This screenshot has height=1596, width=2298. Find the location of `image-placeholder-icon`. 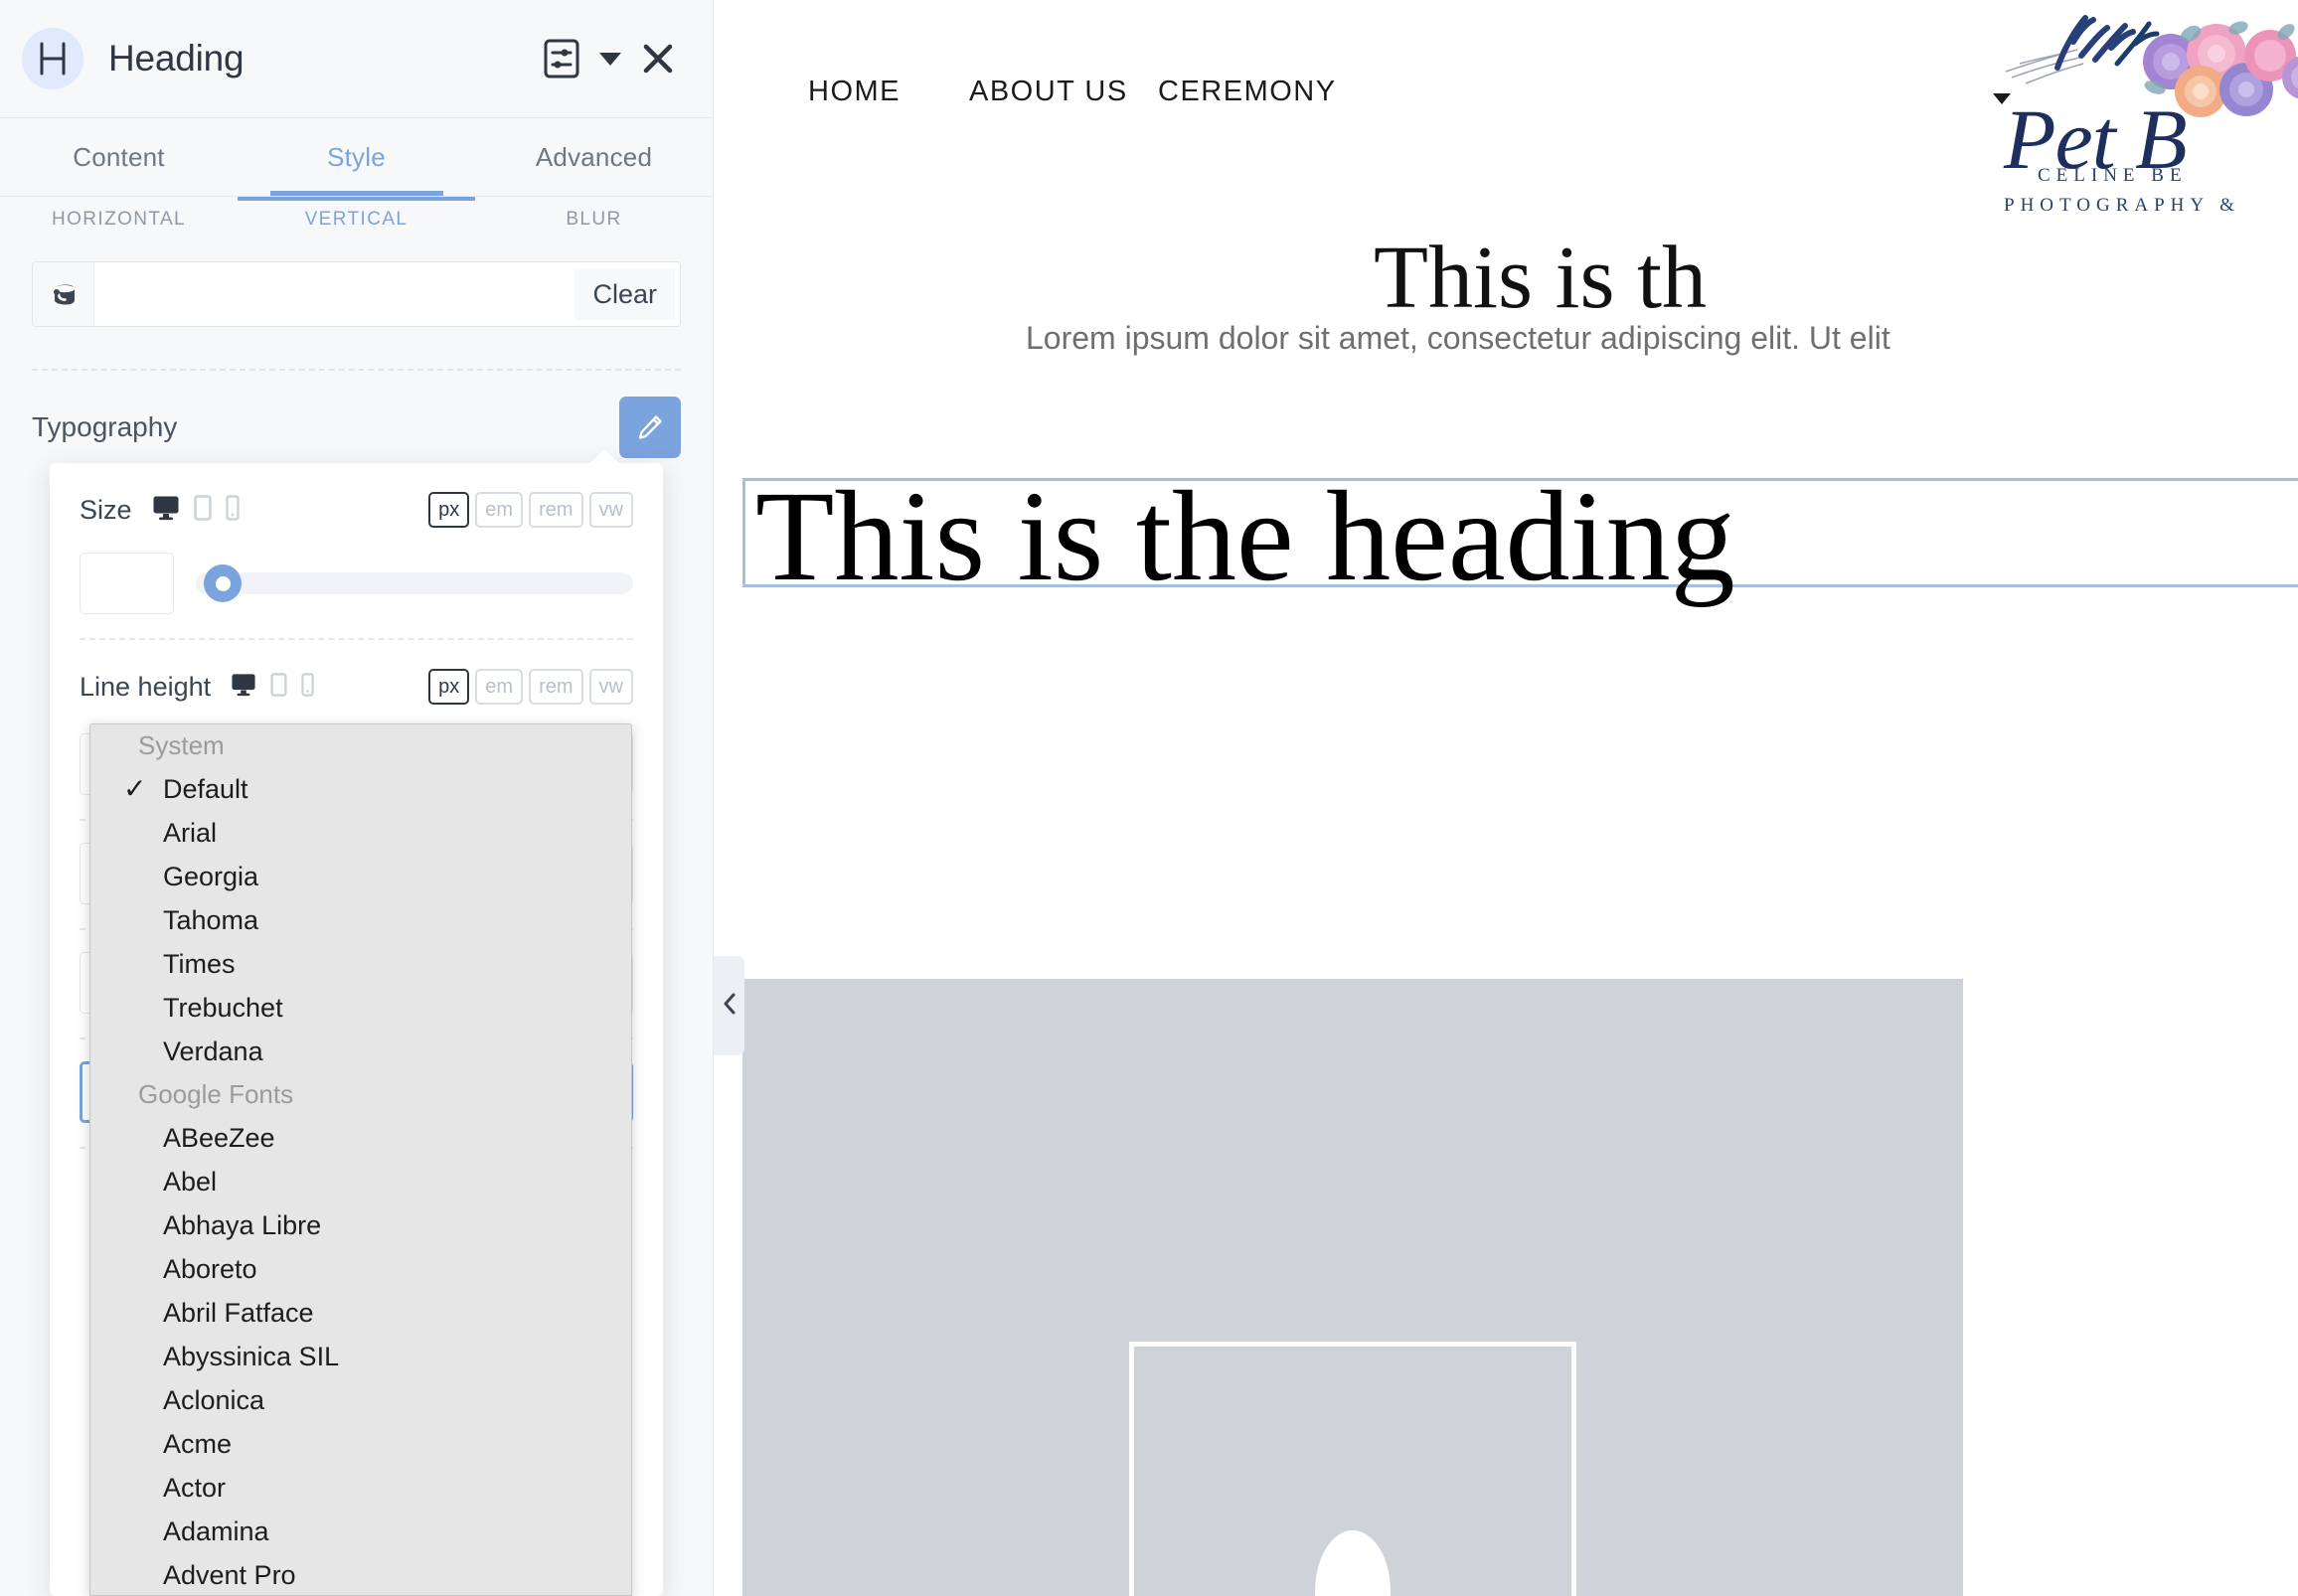

image-placeholder-icon is located at coordinates (1352, 1469).